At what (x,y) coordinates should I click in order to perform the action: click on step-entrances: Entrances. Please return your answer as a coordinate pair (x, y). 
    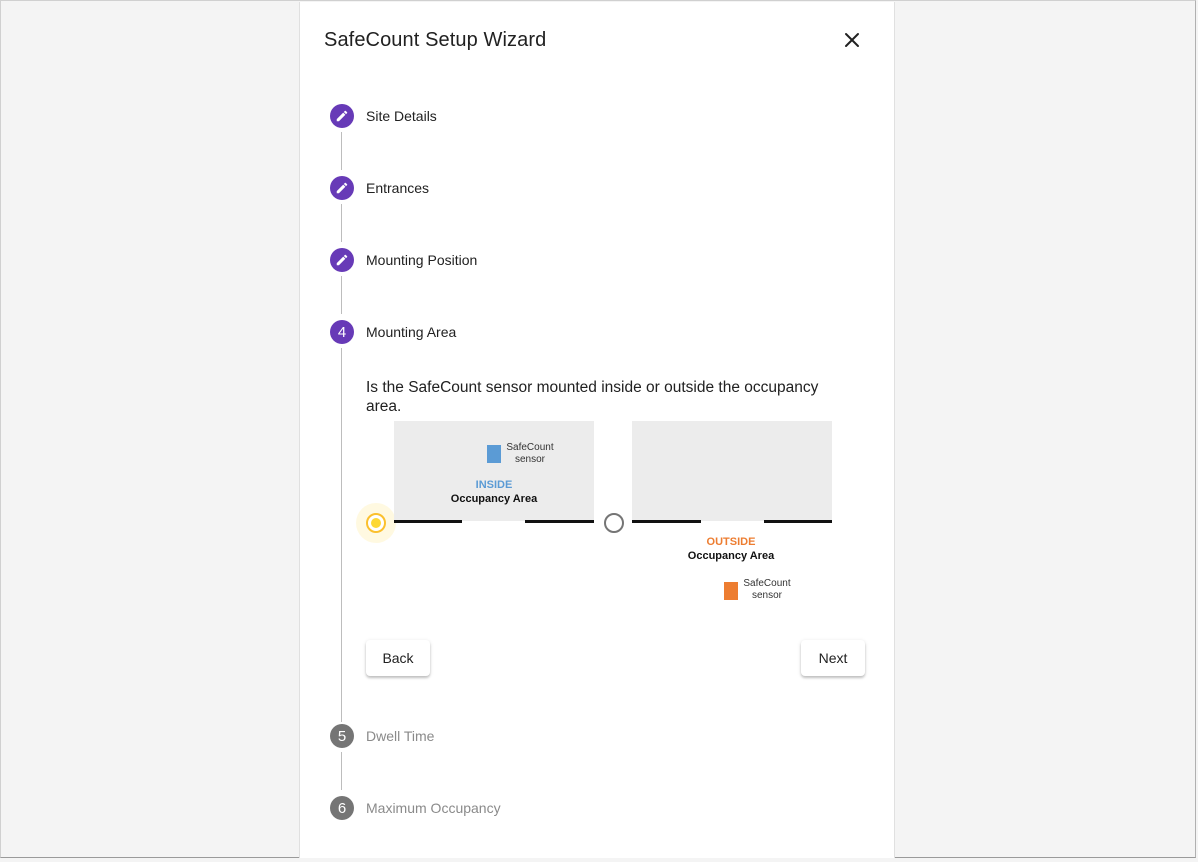
    Looking at the image, I should click on (379, 188).